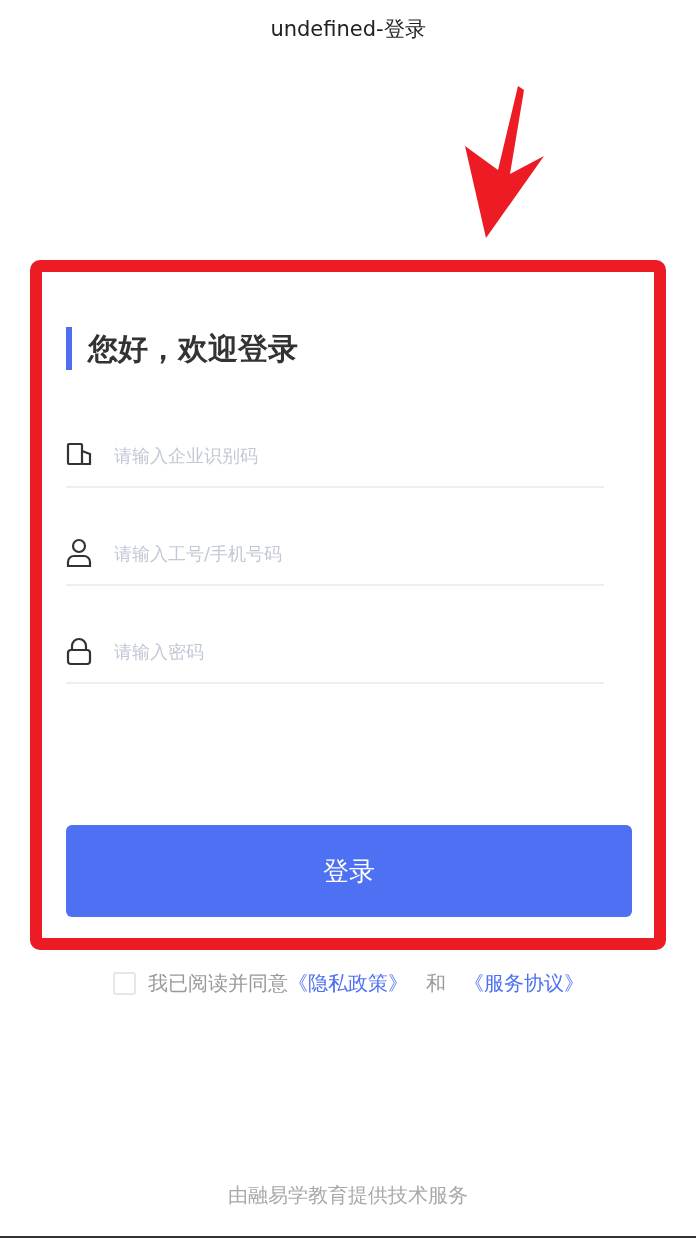  What do you see at coordinates (349, 871) in the screenshot?
I see `login-button: 登录` at bounding box center [349, 871].